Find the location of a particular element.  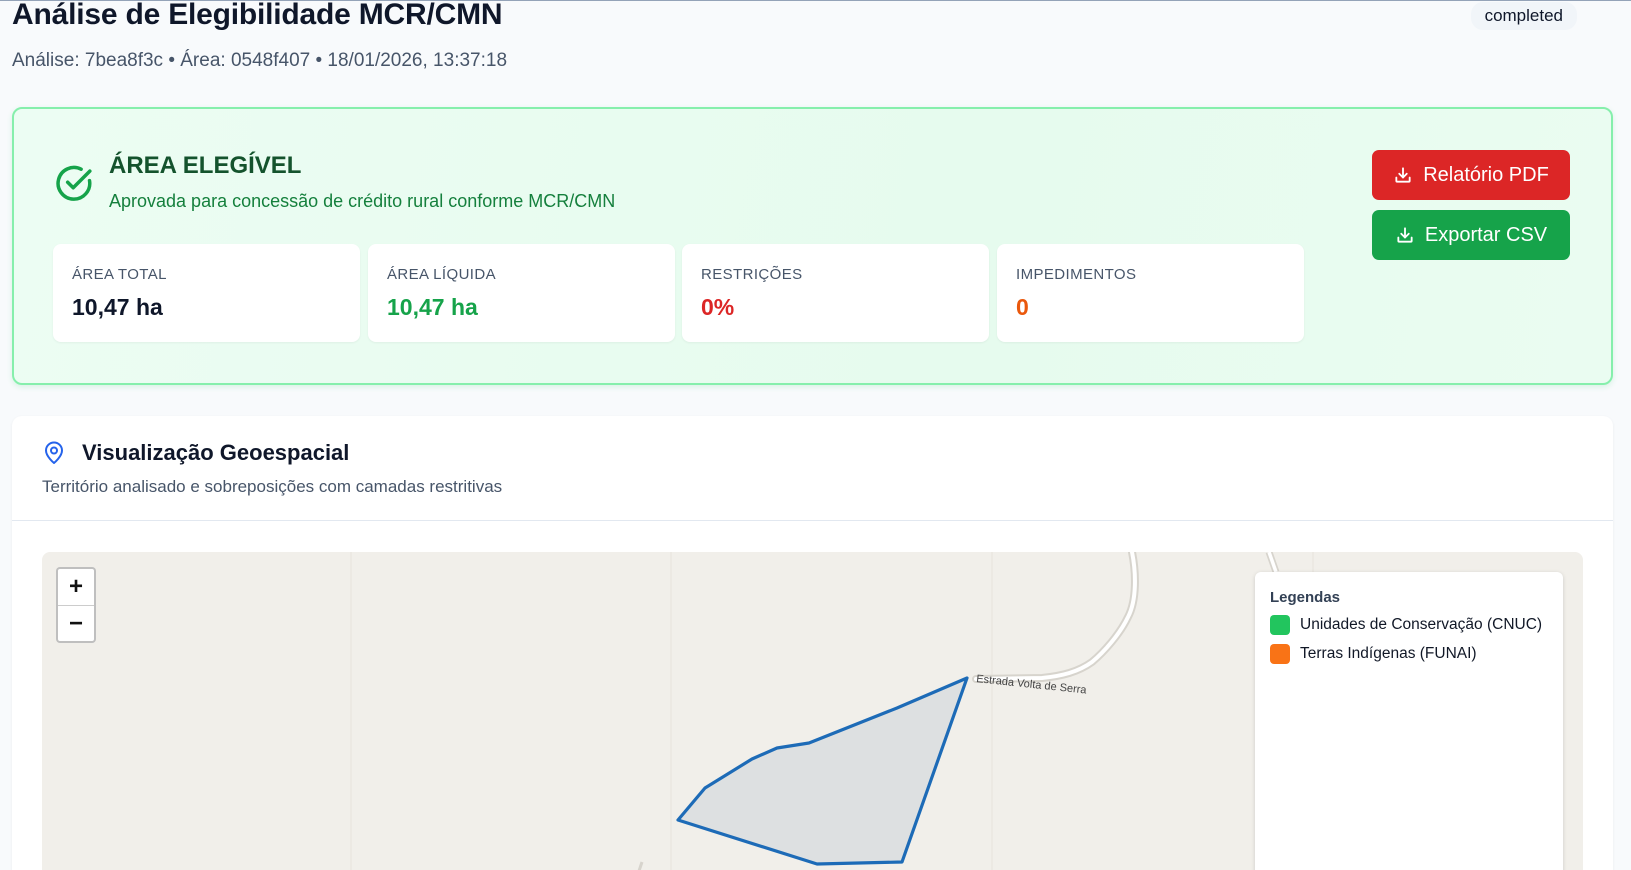

export-csv-label: Exportar CSV is located at coordinates (1486, 234).